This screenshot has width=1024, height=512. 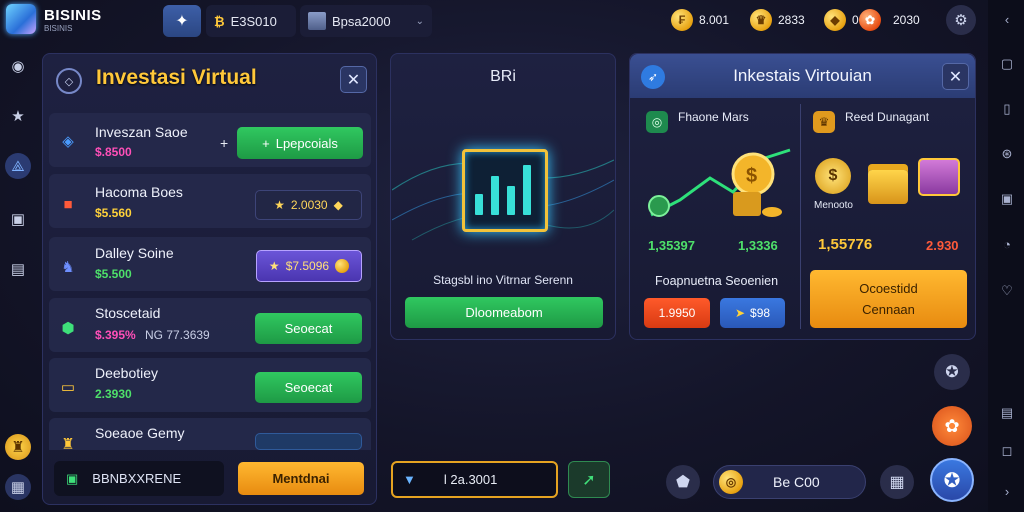 I want to click on right-rail, so click(x=1006, y=256).